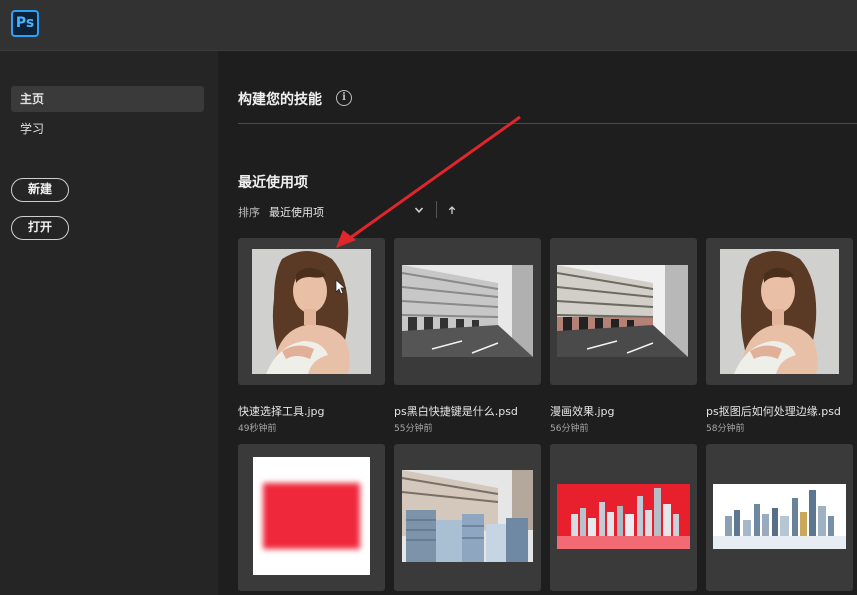 The width and height of the screenshot is (857, 595). Describe the element at coordinates (344, 98) in the screenshot. I see `info-icon: i` at that location.